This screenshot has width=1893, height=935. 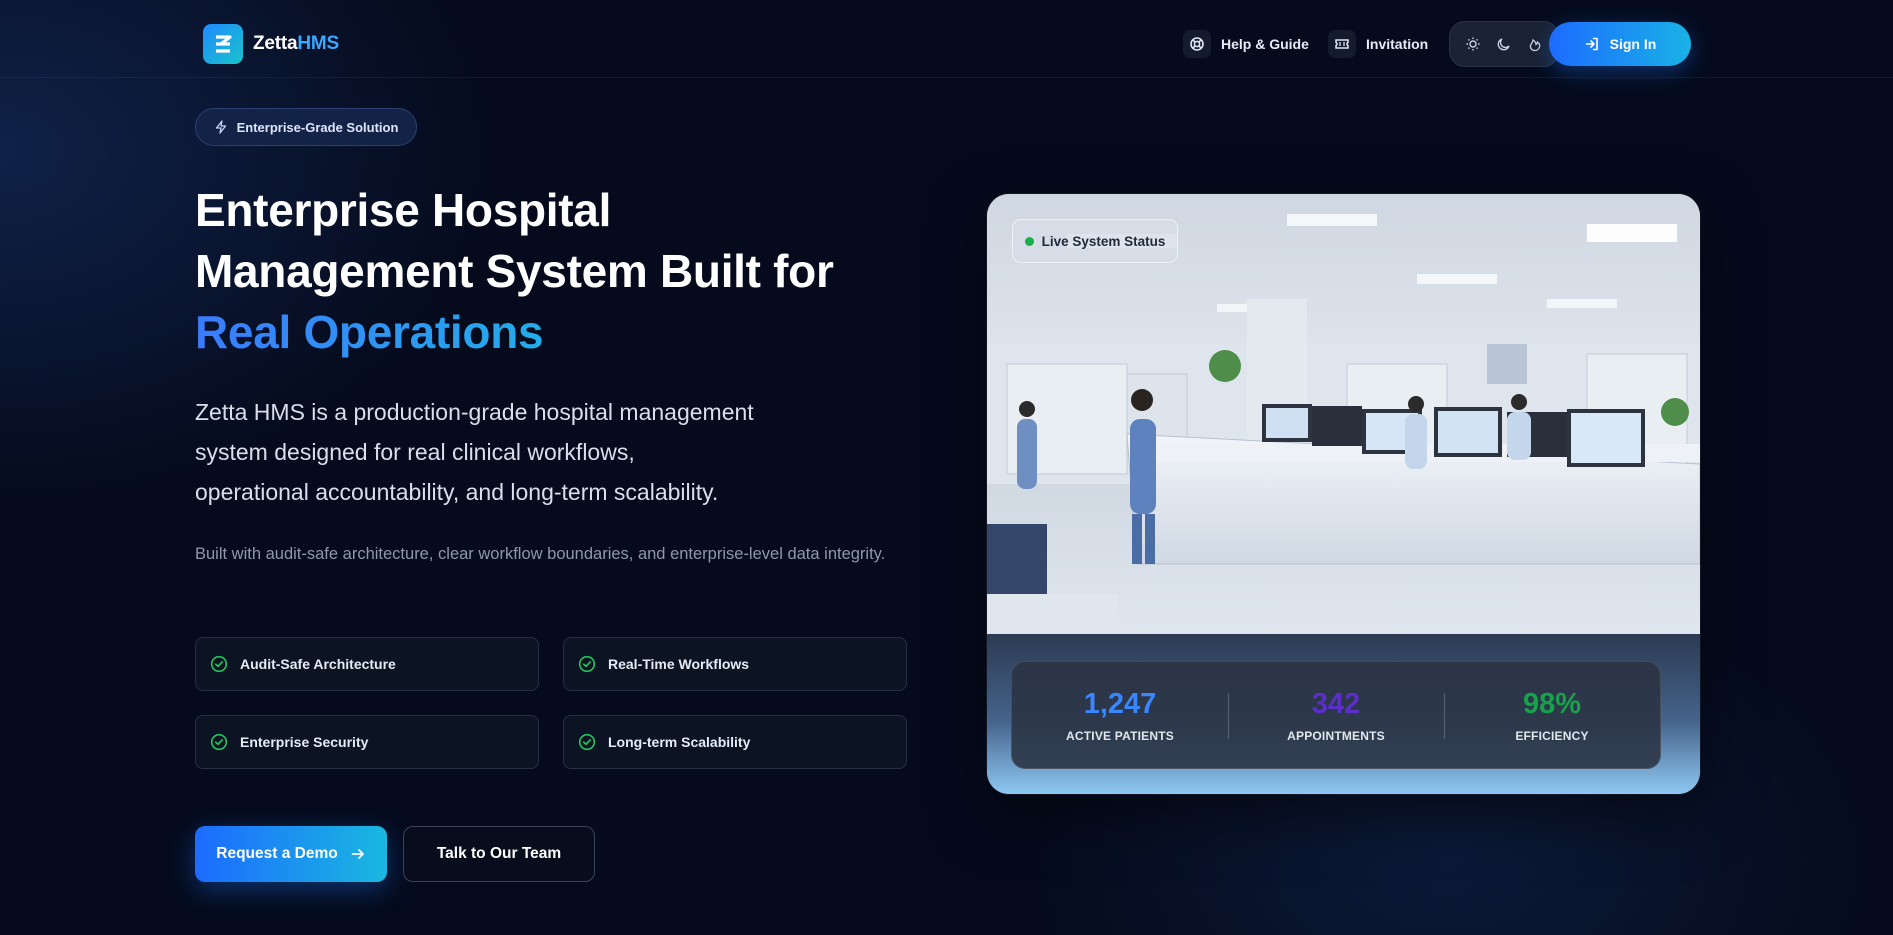 What do you see at coordinates (1336, 704) in the screenshot?
I see `stat-value: 342` at bounding box center [1336, 704].